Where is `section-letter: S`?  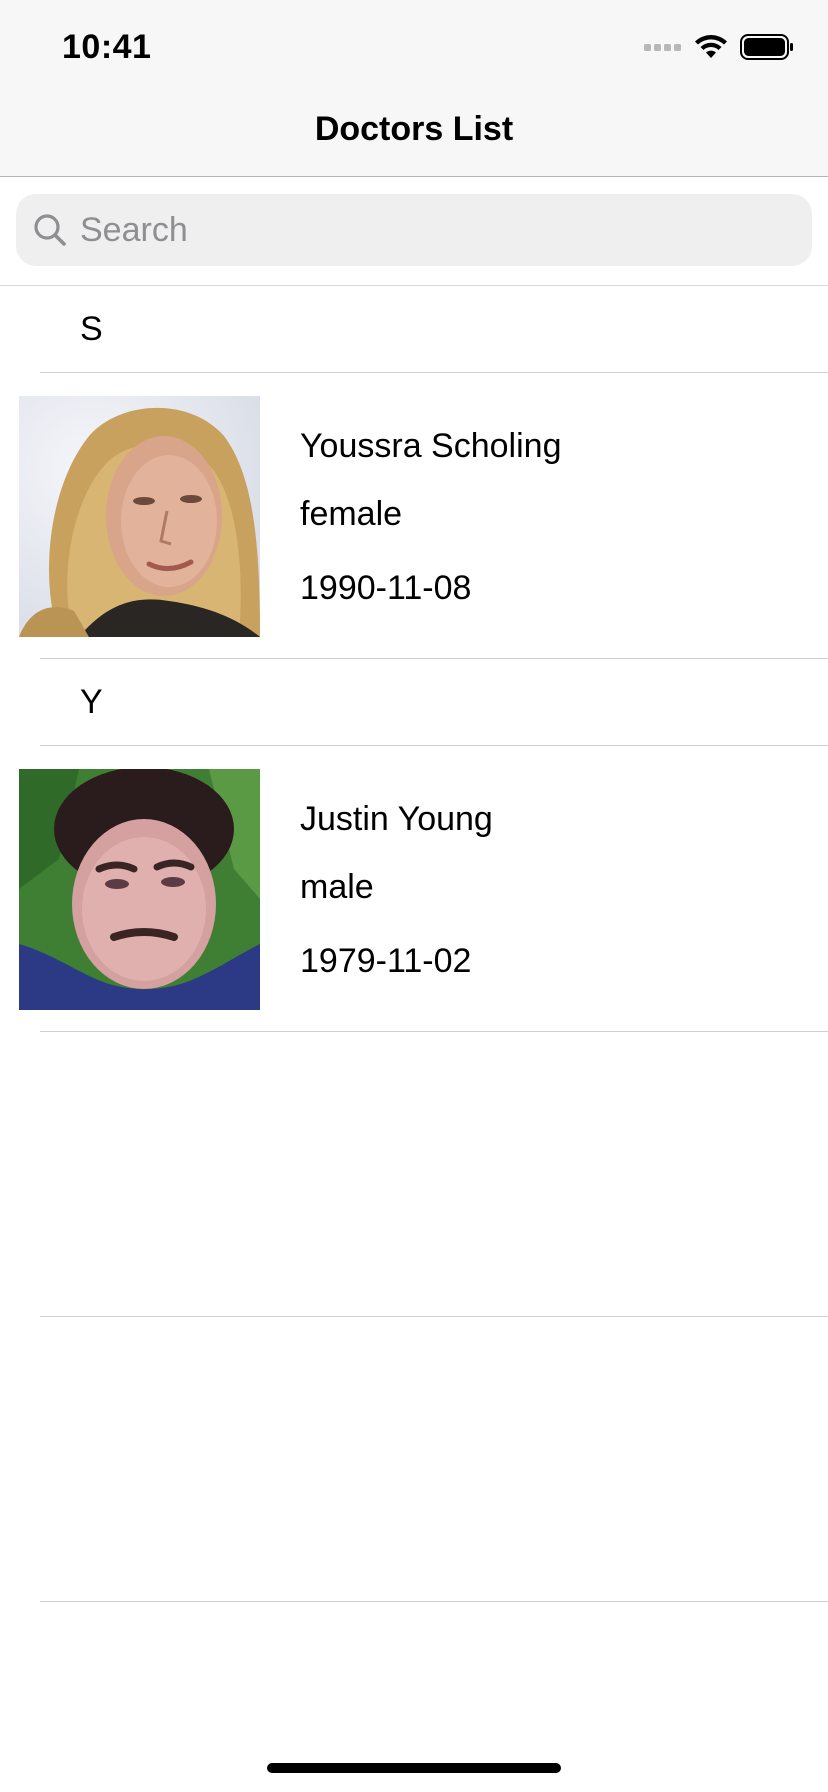 section-letter: S is located at coordinates (91, 329).